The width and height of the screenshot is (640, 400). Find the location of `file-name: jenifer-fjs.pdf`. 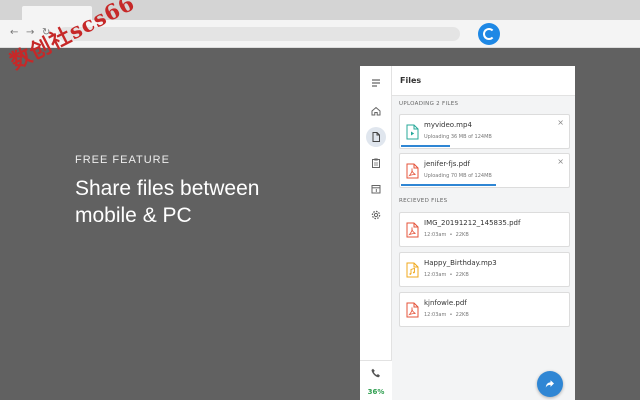

file-name: jenifer-fjs.pdf is located at coordinates (447, 164).